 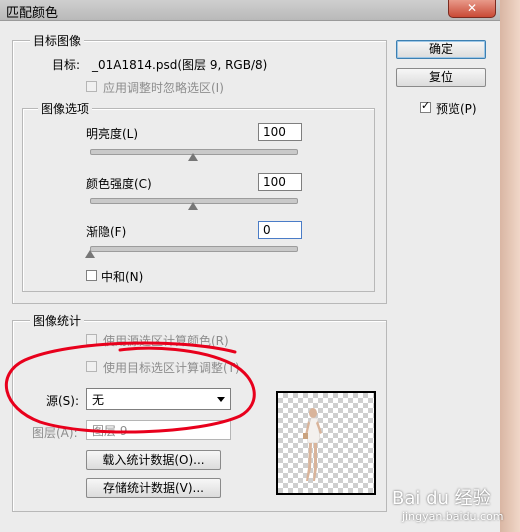 I want to click on fade-slider-track, so click(x=194, y=249).